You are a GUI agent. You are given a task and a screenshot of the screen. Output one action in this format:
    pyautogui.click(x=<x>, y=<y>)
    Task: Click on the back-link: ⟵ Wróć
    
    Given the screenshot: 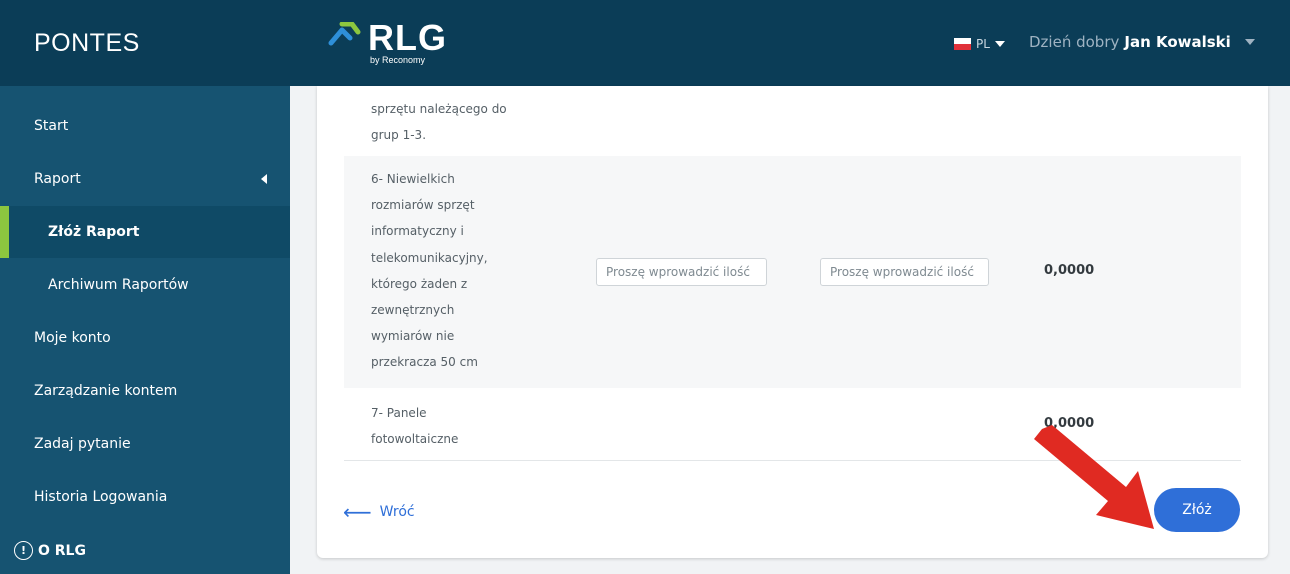 What is the action you would take?
    pyautogui.click(x=379, y=512)
    